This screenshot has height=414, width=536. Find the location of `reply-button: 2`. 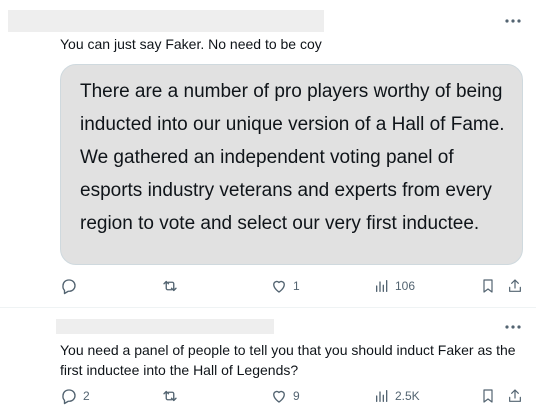

reply-button: 2 is located at coordinates (75, 396).